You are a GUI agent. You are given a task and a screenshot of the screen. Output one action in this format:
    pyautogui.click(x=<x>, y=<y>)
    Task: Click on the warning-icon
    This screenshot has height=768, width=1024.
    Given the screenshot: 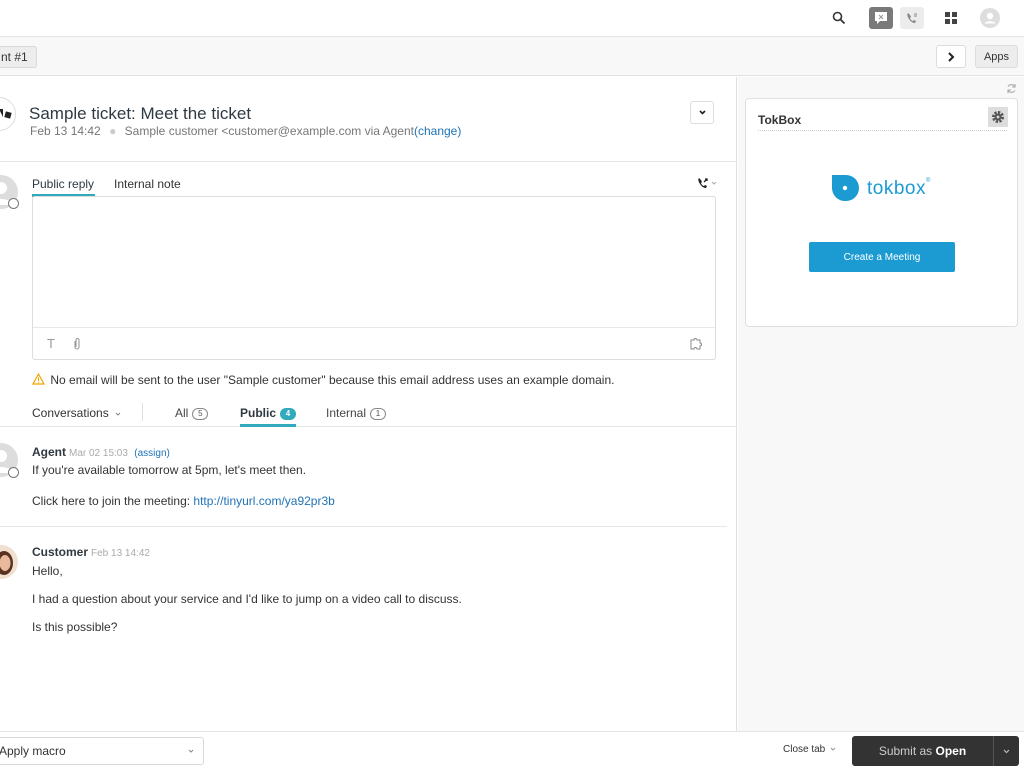 What is the action you would take?
    pyautogui.click(x=38, y=378)
    